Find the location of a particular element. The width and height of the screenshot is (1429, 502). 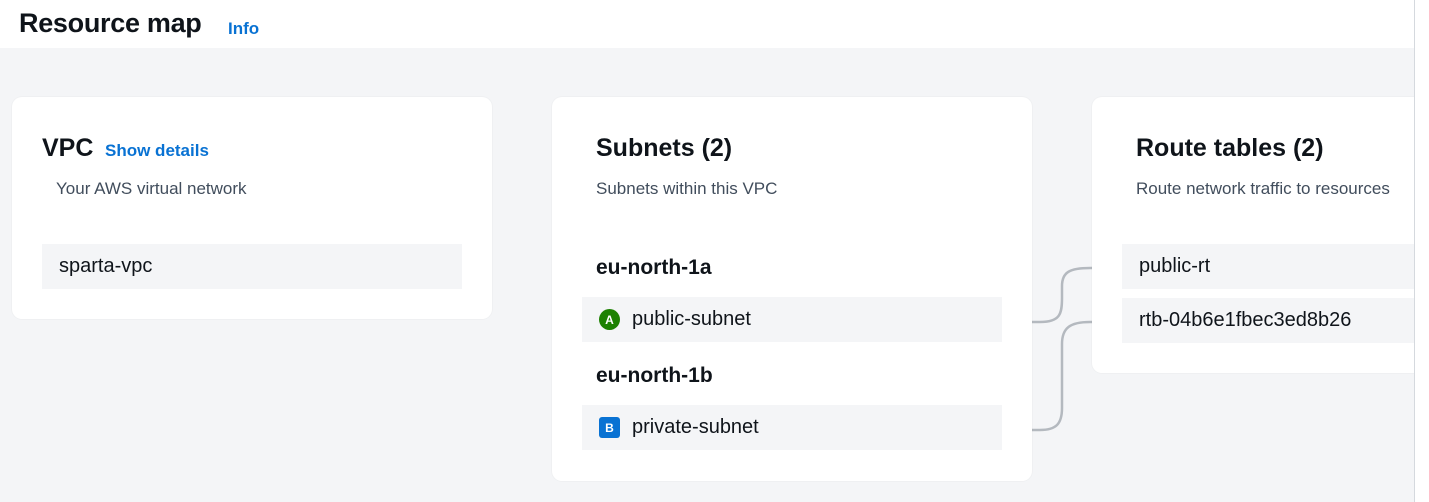

show-details-link: Show details is located at coordinates (157, 151).